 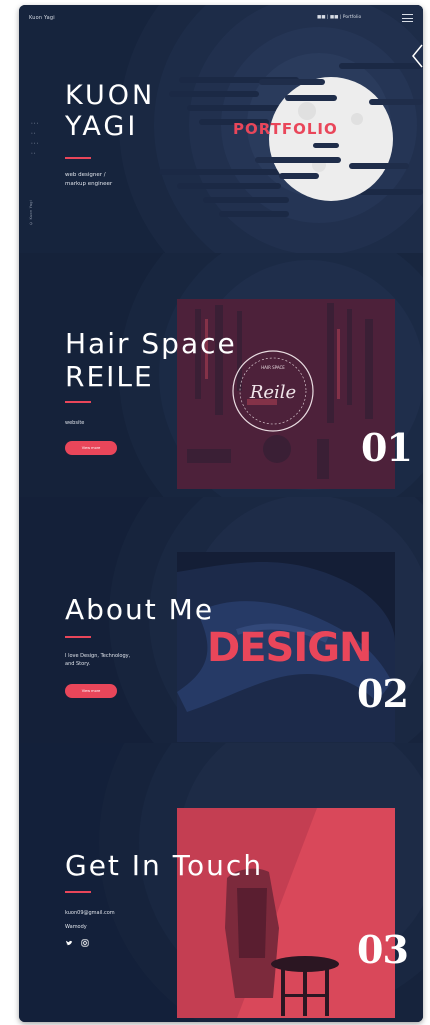 What do you see at coordinates (91, 448) in the screenshot?
I see `hair-space-view-more-button: View more` at bounding box center [91, 448].